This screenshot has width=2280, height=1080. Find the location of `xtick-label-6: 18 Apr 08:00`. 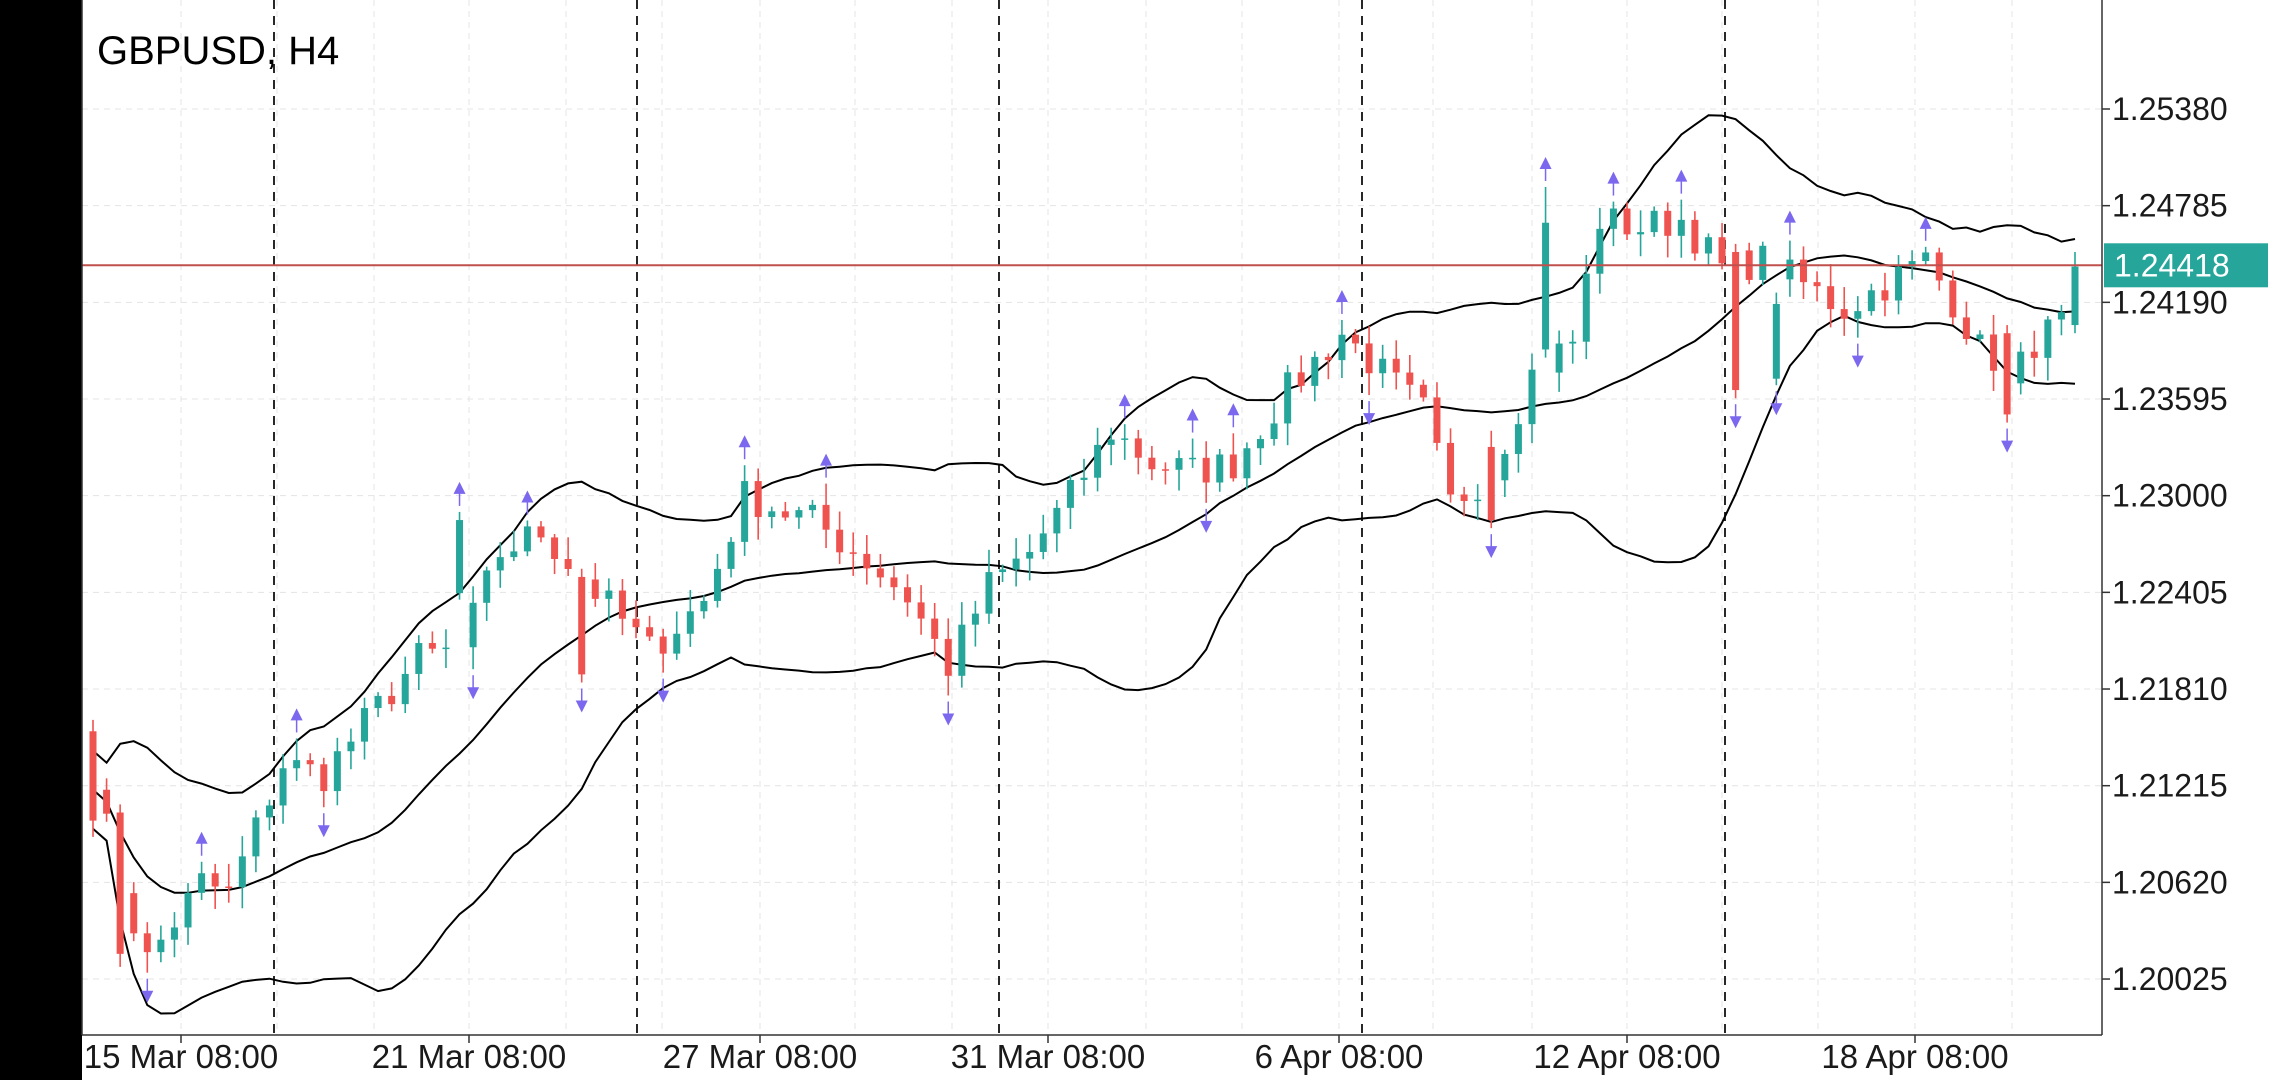

xtick-label-6: 18 Apr 08:00 is located at coordinates (1914, 1056).